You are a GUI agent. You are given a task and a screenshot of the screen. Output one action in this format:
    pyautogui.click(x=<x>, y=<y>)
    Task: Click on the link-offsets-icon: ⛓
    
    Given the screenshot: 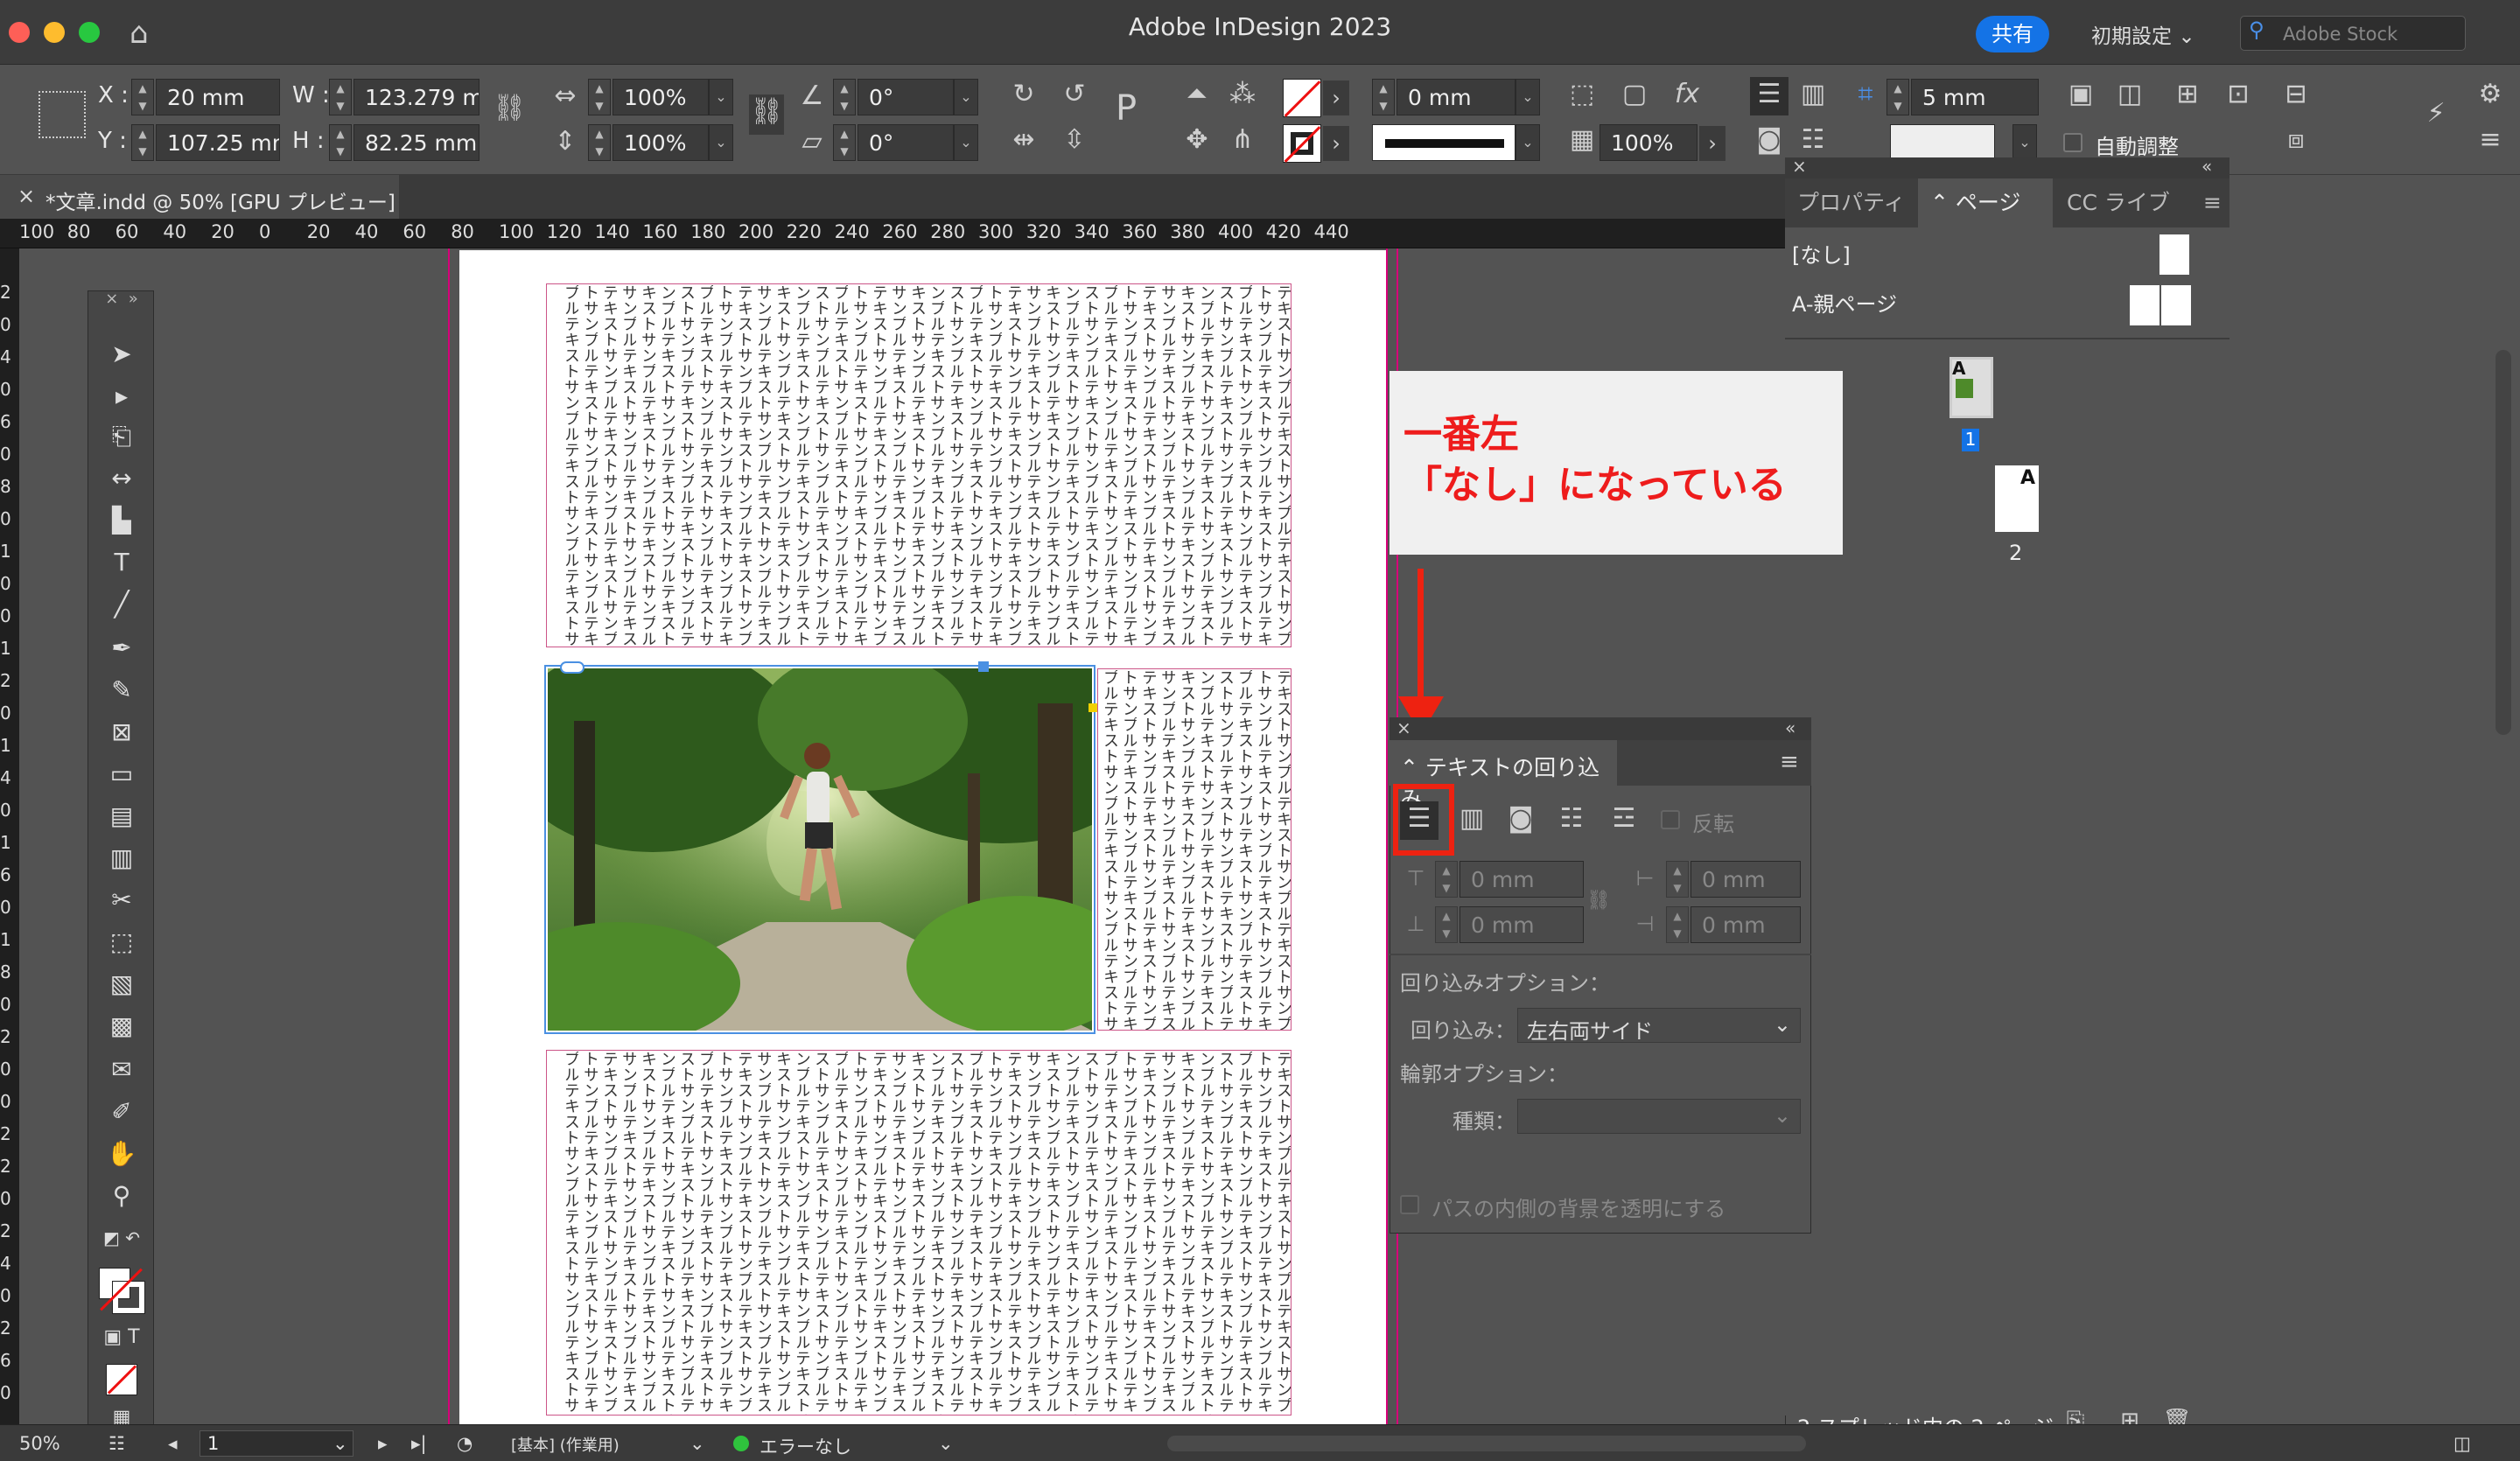 What is the action you would take?
    pyautogui.click(x=1599, y=901)
    